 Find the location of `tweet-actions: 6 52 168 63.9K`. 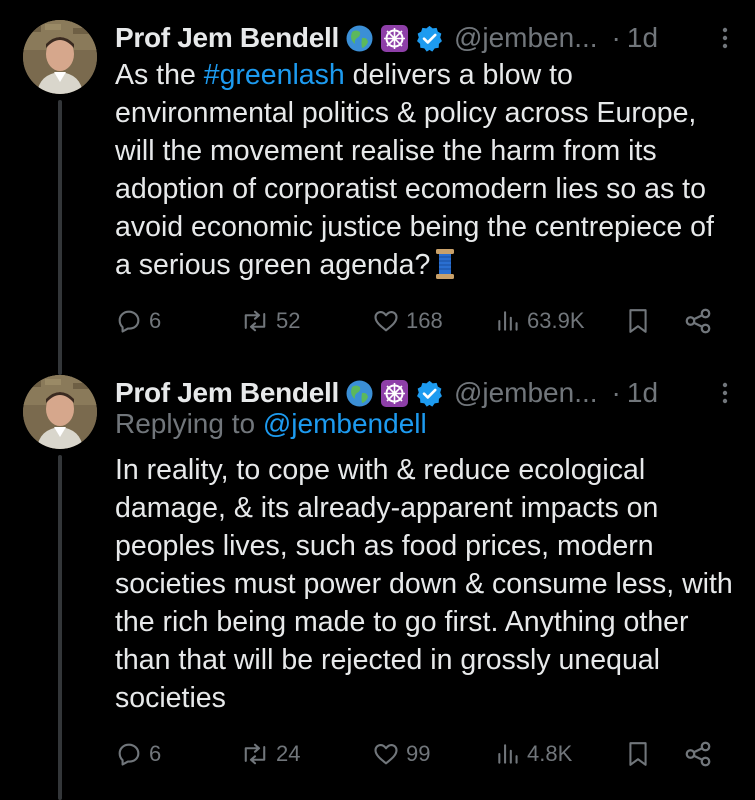

tweet-actions: 6 52 168 63.9K is located at coordinates (420, 321).